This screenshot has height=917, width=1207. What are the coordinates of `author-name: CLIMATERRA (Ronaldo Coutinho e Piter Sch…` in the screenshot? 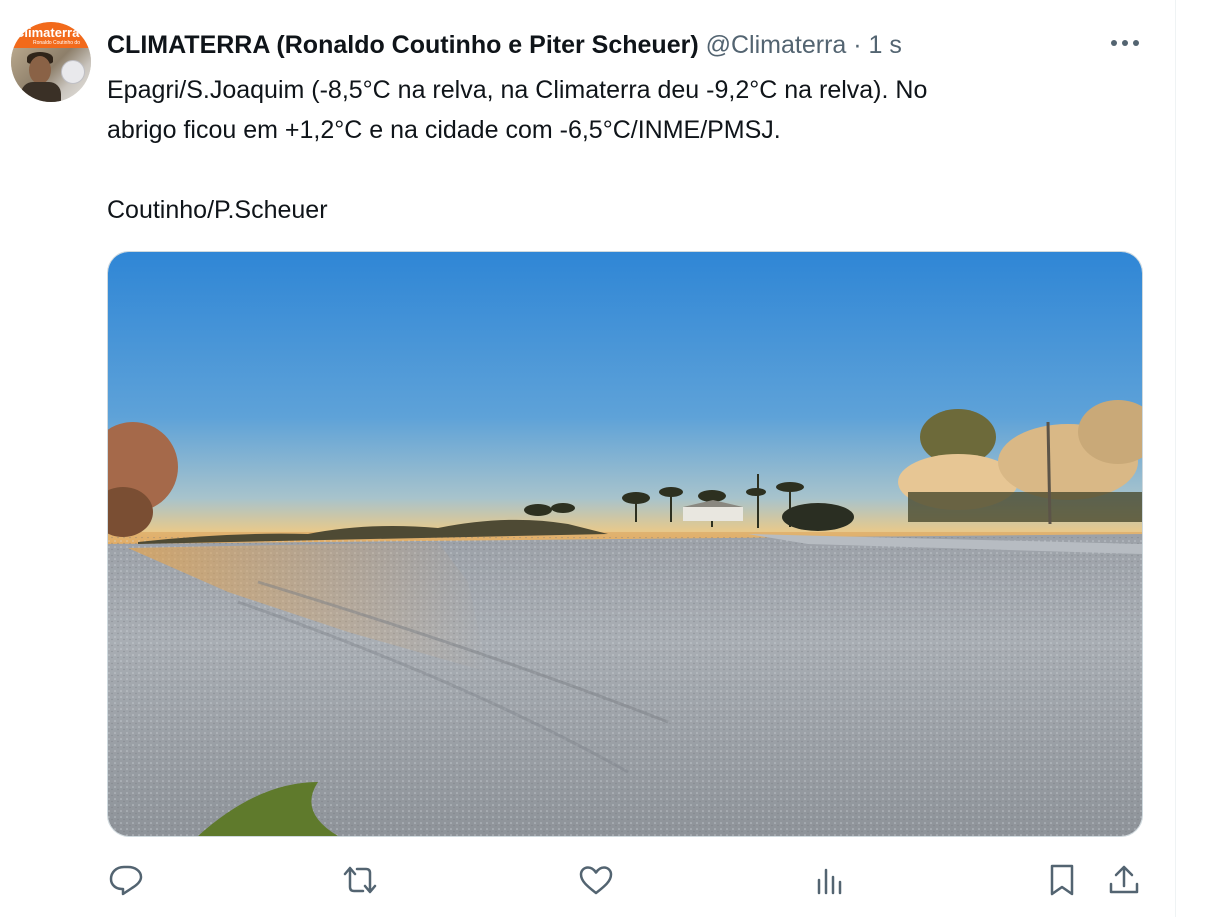 It's located at (403, 45).